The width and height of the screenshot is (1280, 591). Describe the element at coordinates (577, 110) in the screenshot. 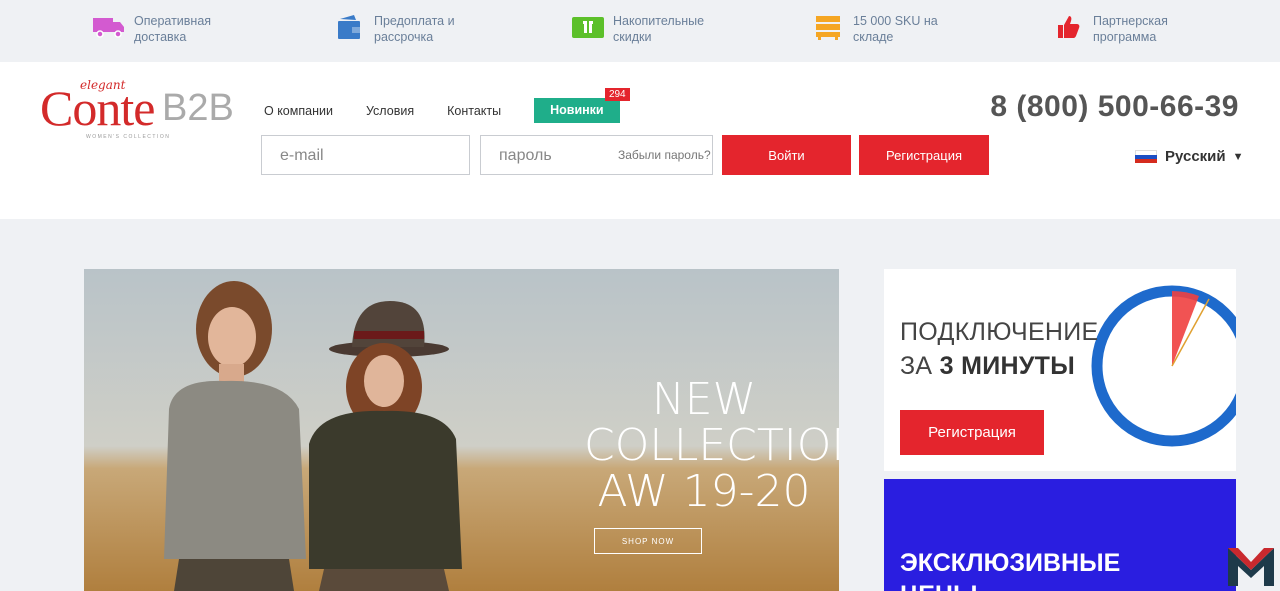

I see `nav-new-label: Новинки` at that location.